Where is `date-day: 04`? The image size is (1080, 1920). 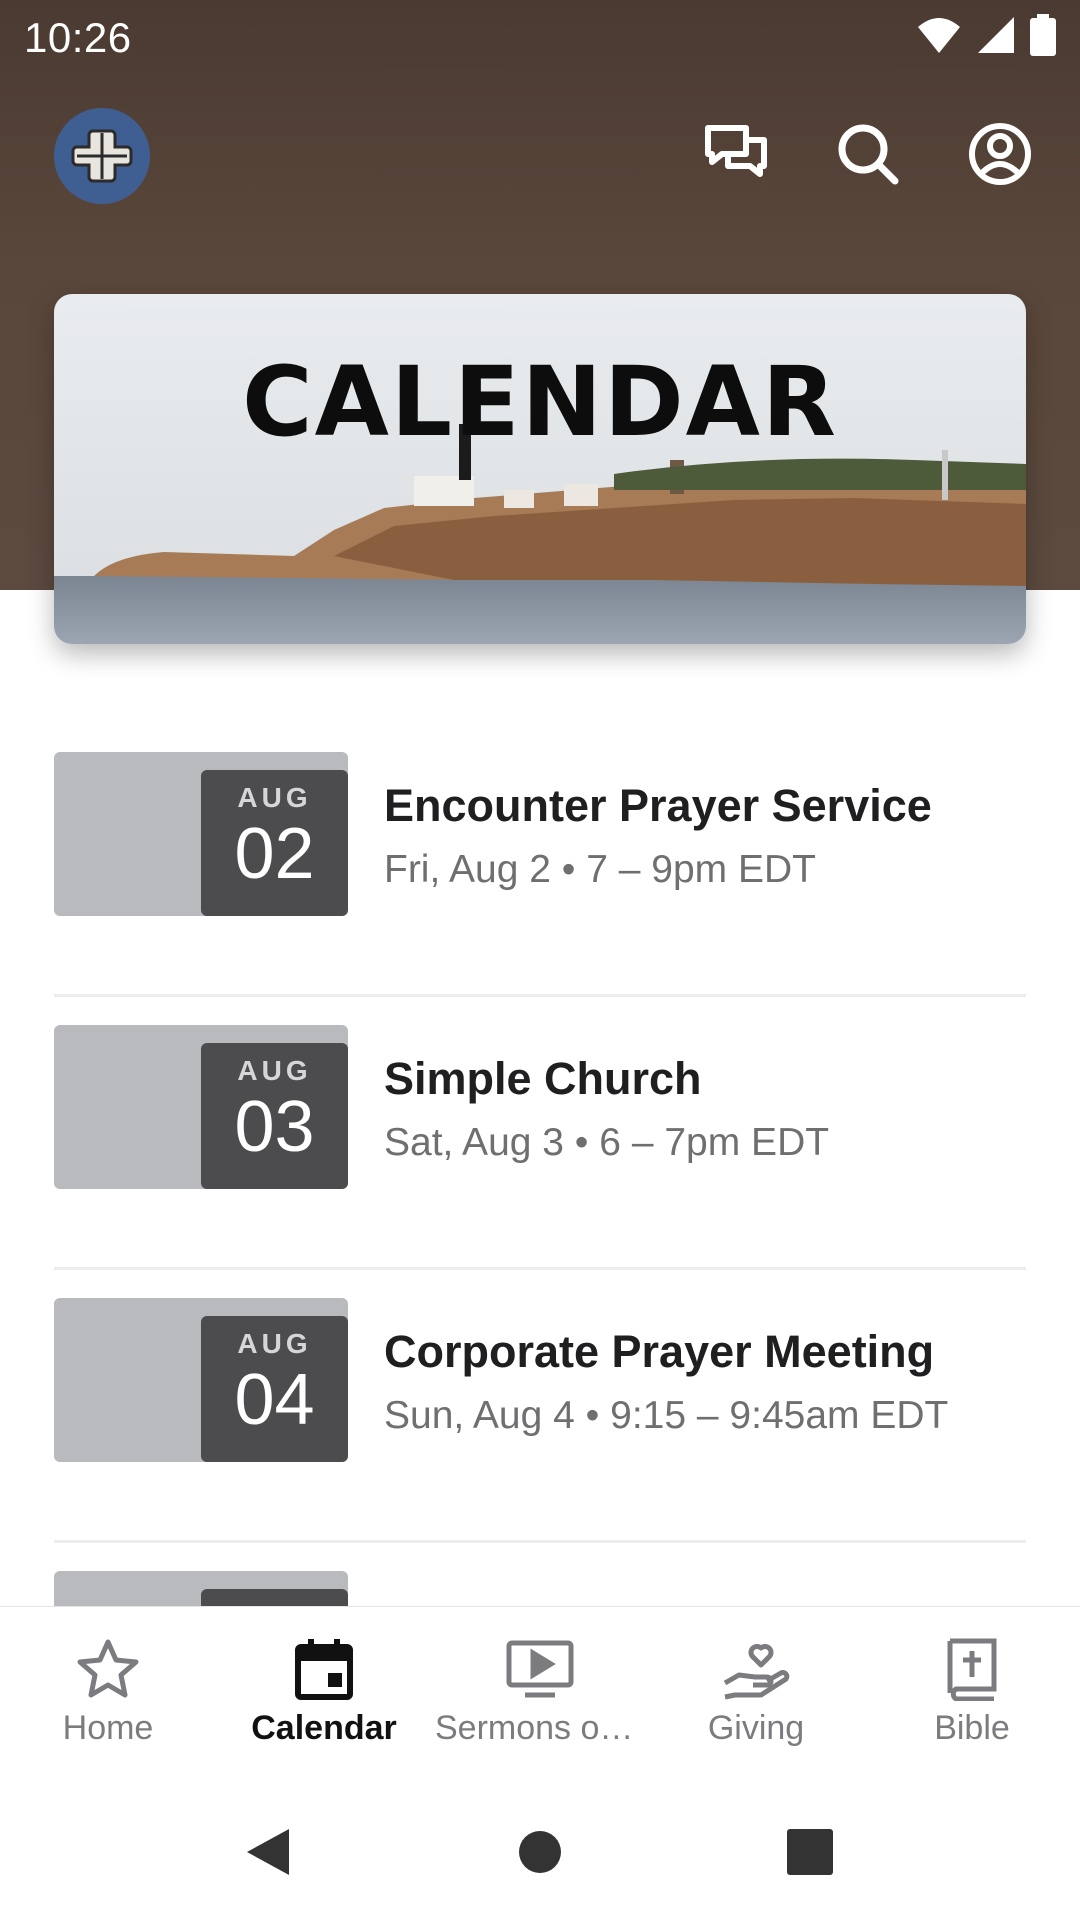
date-day: 04 is located at coordinates (274, 1400).